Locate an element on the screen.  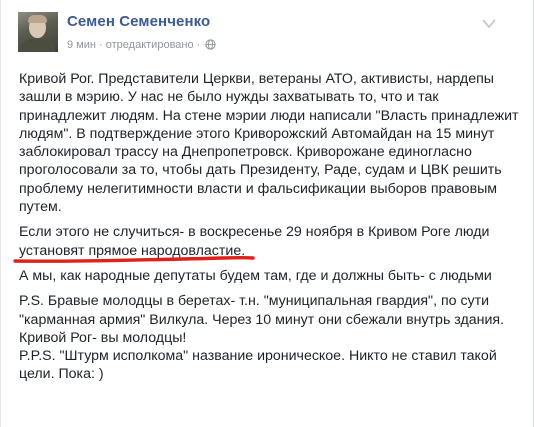
post-time: 9 мин is located at coordinates (81, 45).